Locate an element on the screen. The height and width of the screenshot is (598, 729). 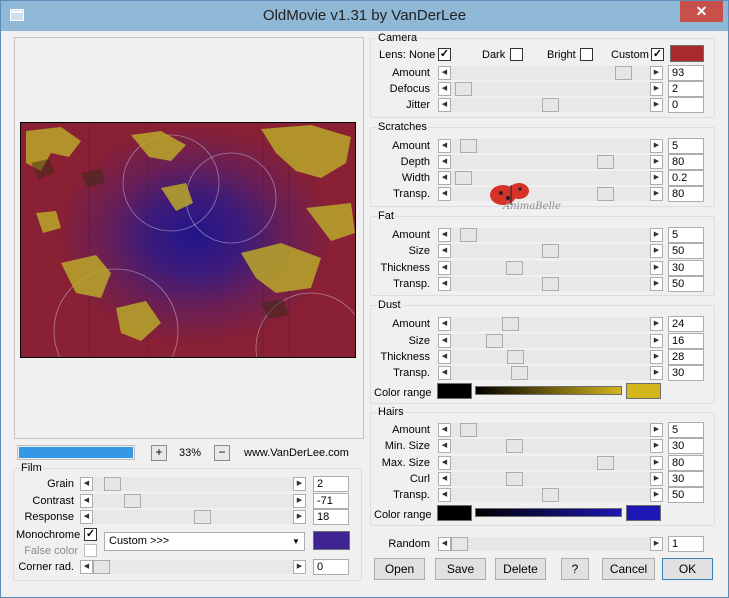
dust-color-gradient is located at coordinates (548, 390).